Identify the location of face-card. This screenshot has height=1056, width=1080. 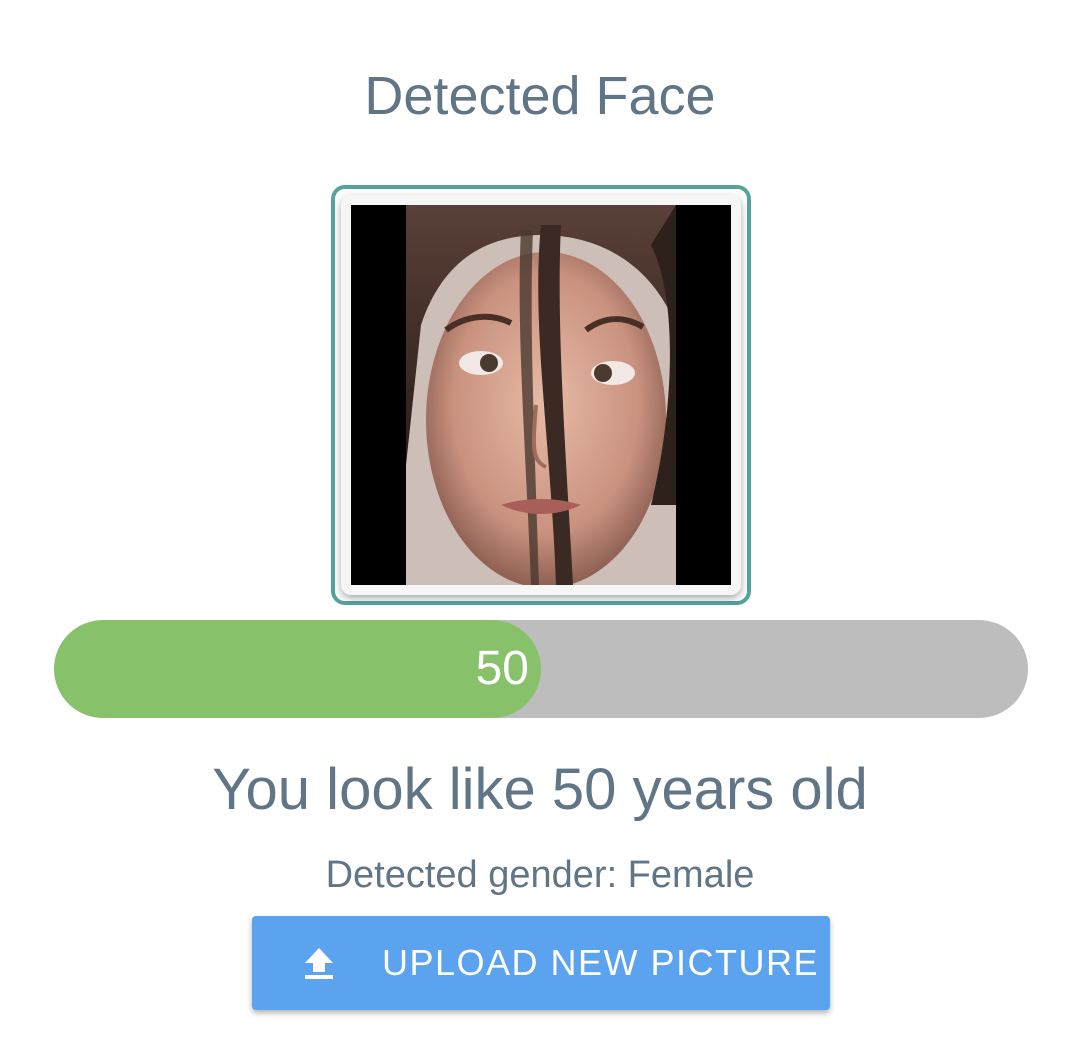
(541, 395).